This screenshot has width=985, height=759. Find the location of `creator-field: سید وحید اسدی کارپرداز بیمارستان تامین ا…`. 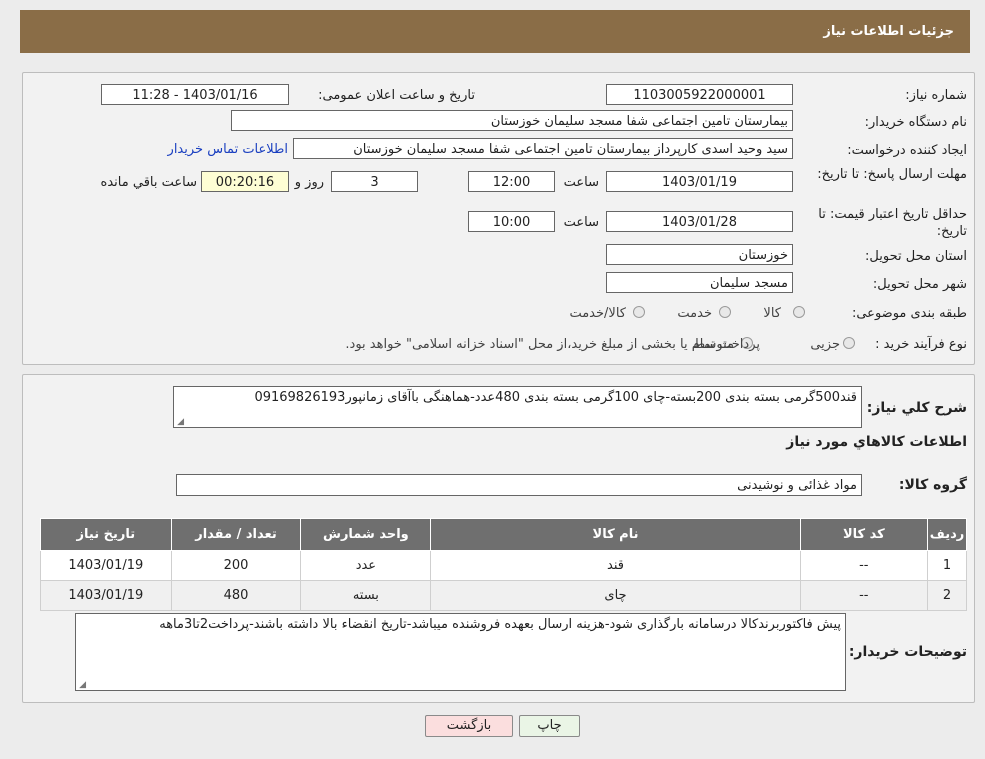

creator-field: سید وحید اسدی کارپرداز بیمارستان تامین ا… is located at coordinates (543, 148).